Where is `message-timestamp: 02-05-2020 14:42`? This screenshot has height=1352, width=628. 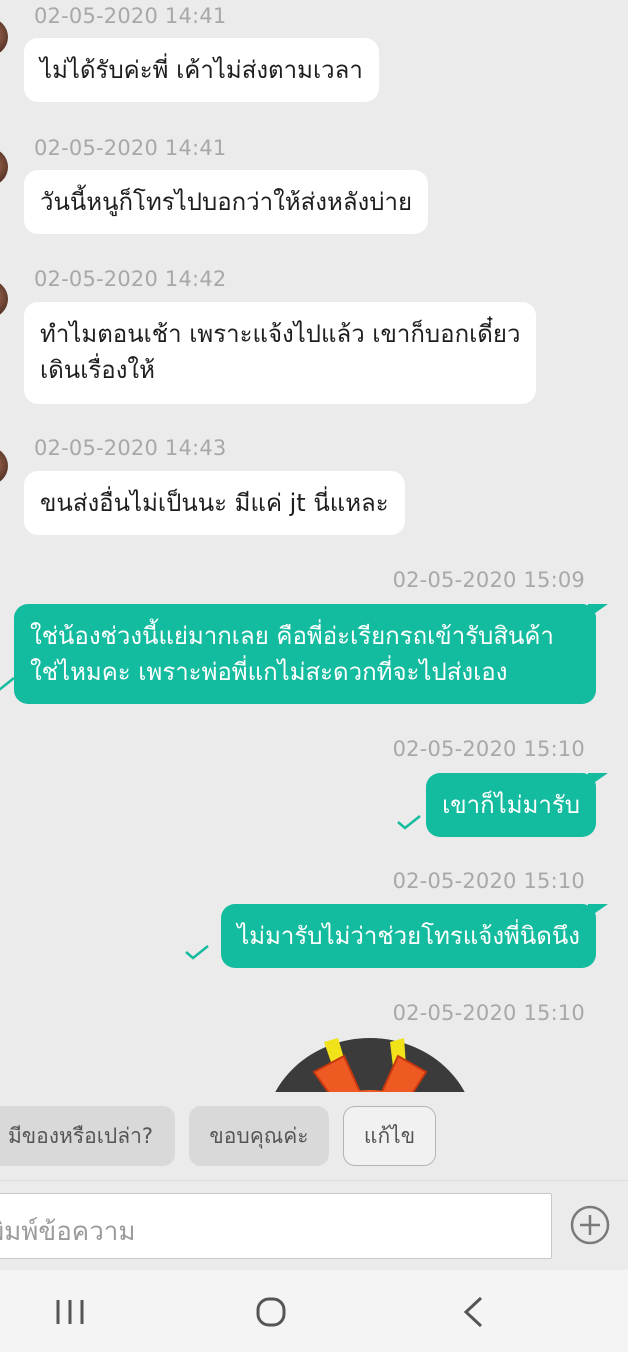 message-timestamp: 02-05-2020 14:42 is located at coordinates (130, 279).